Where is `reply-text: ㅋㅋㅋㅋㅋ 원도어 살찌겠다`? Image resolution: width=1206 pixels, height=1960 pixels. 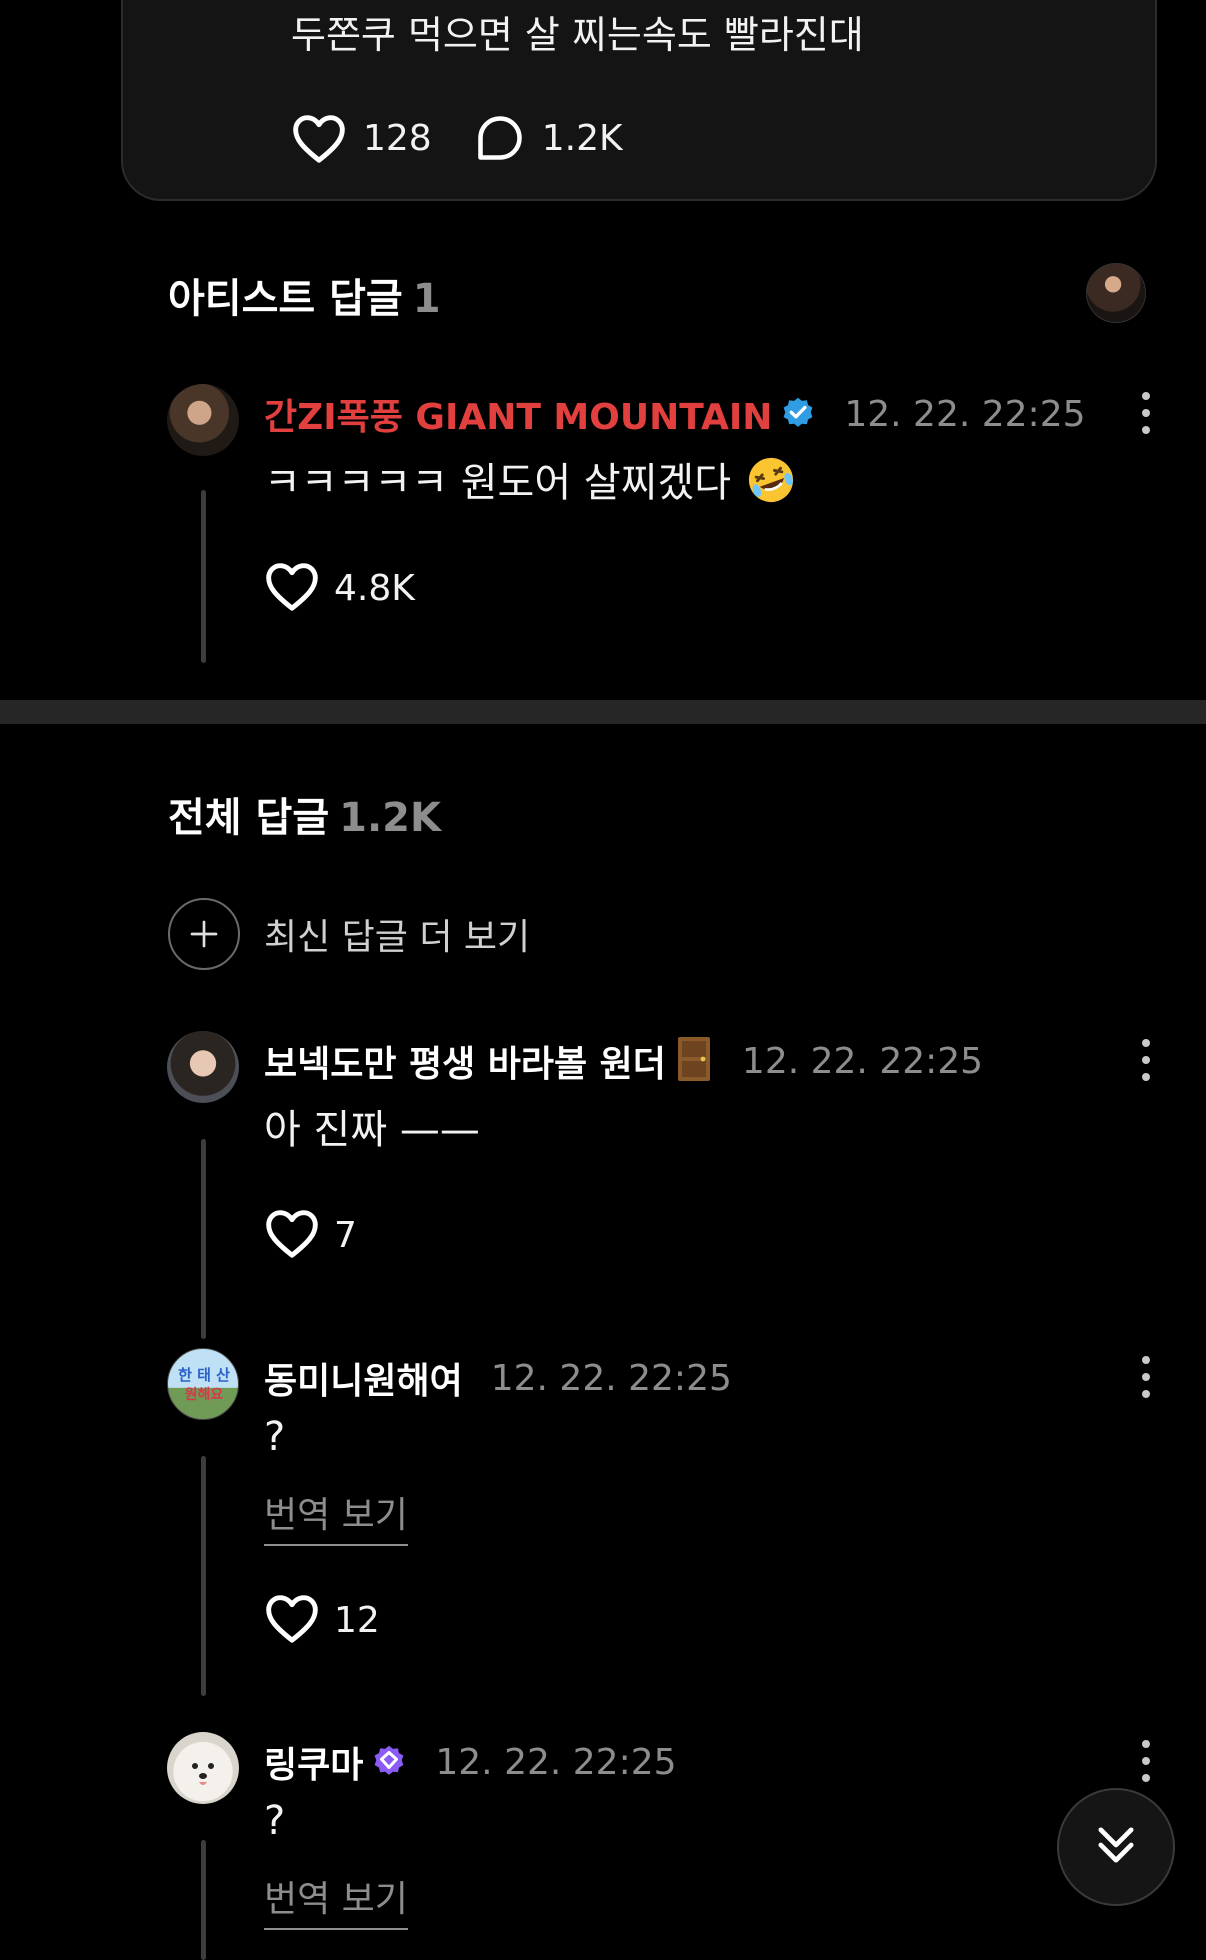 reply-text: ㅋㅋㅋㅋㅋ 원도어 살찌겠다 is located at coordinates (498, 483).